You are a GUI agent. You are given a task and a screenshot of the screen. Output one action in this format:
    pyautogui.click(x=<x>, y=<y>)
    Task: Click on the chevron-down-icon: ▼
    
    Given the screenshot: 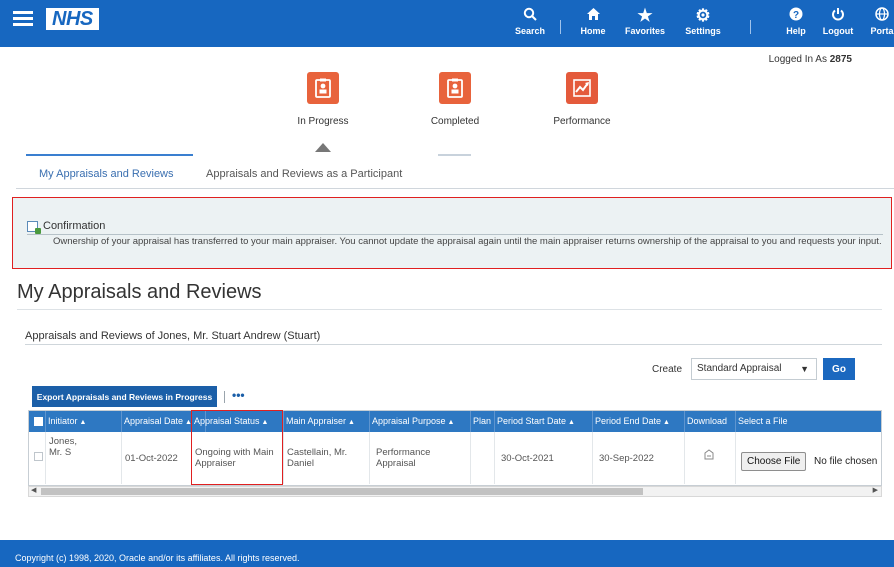 What is the action you would take?
    pyautogui.click(x=804, y=369)
    